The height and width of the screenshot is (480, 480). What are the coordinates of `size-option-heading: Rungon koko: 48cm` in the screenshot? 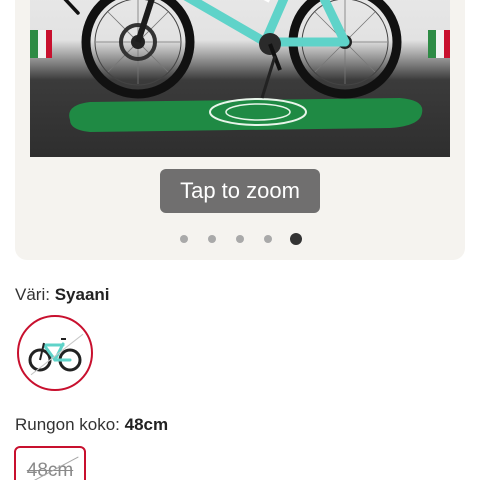 It's located at (91, 425).